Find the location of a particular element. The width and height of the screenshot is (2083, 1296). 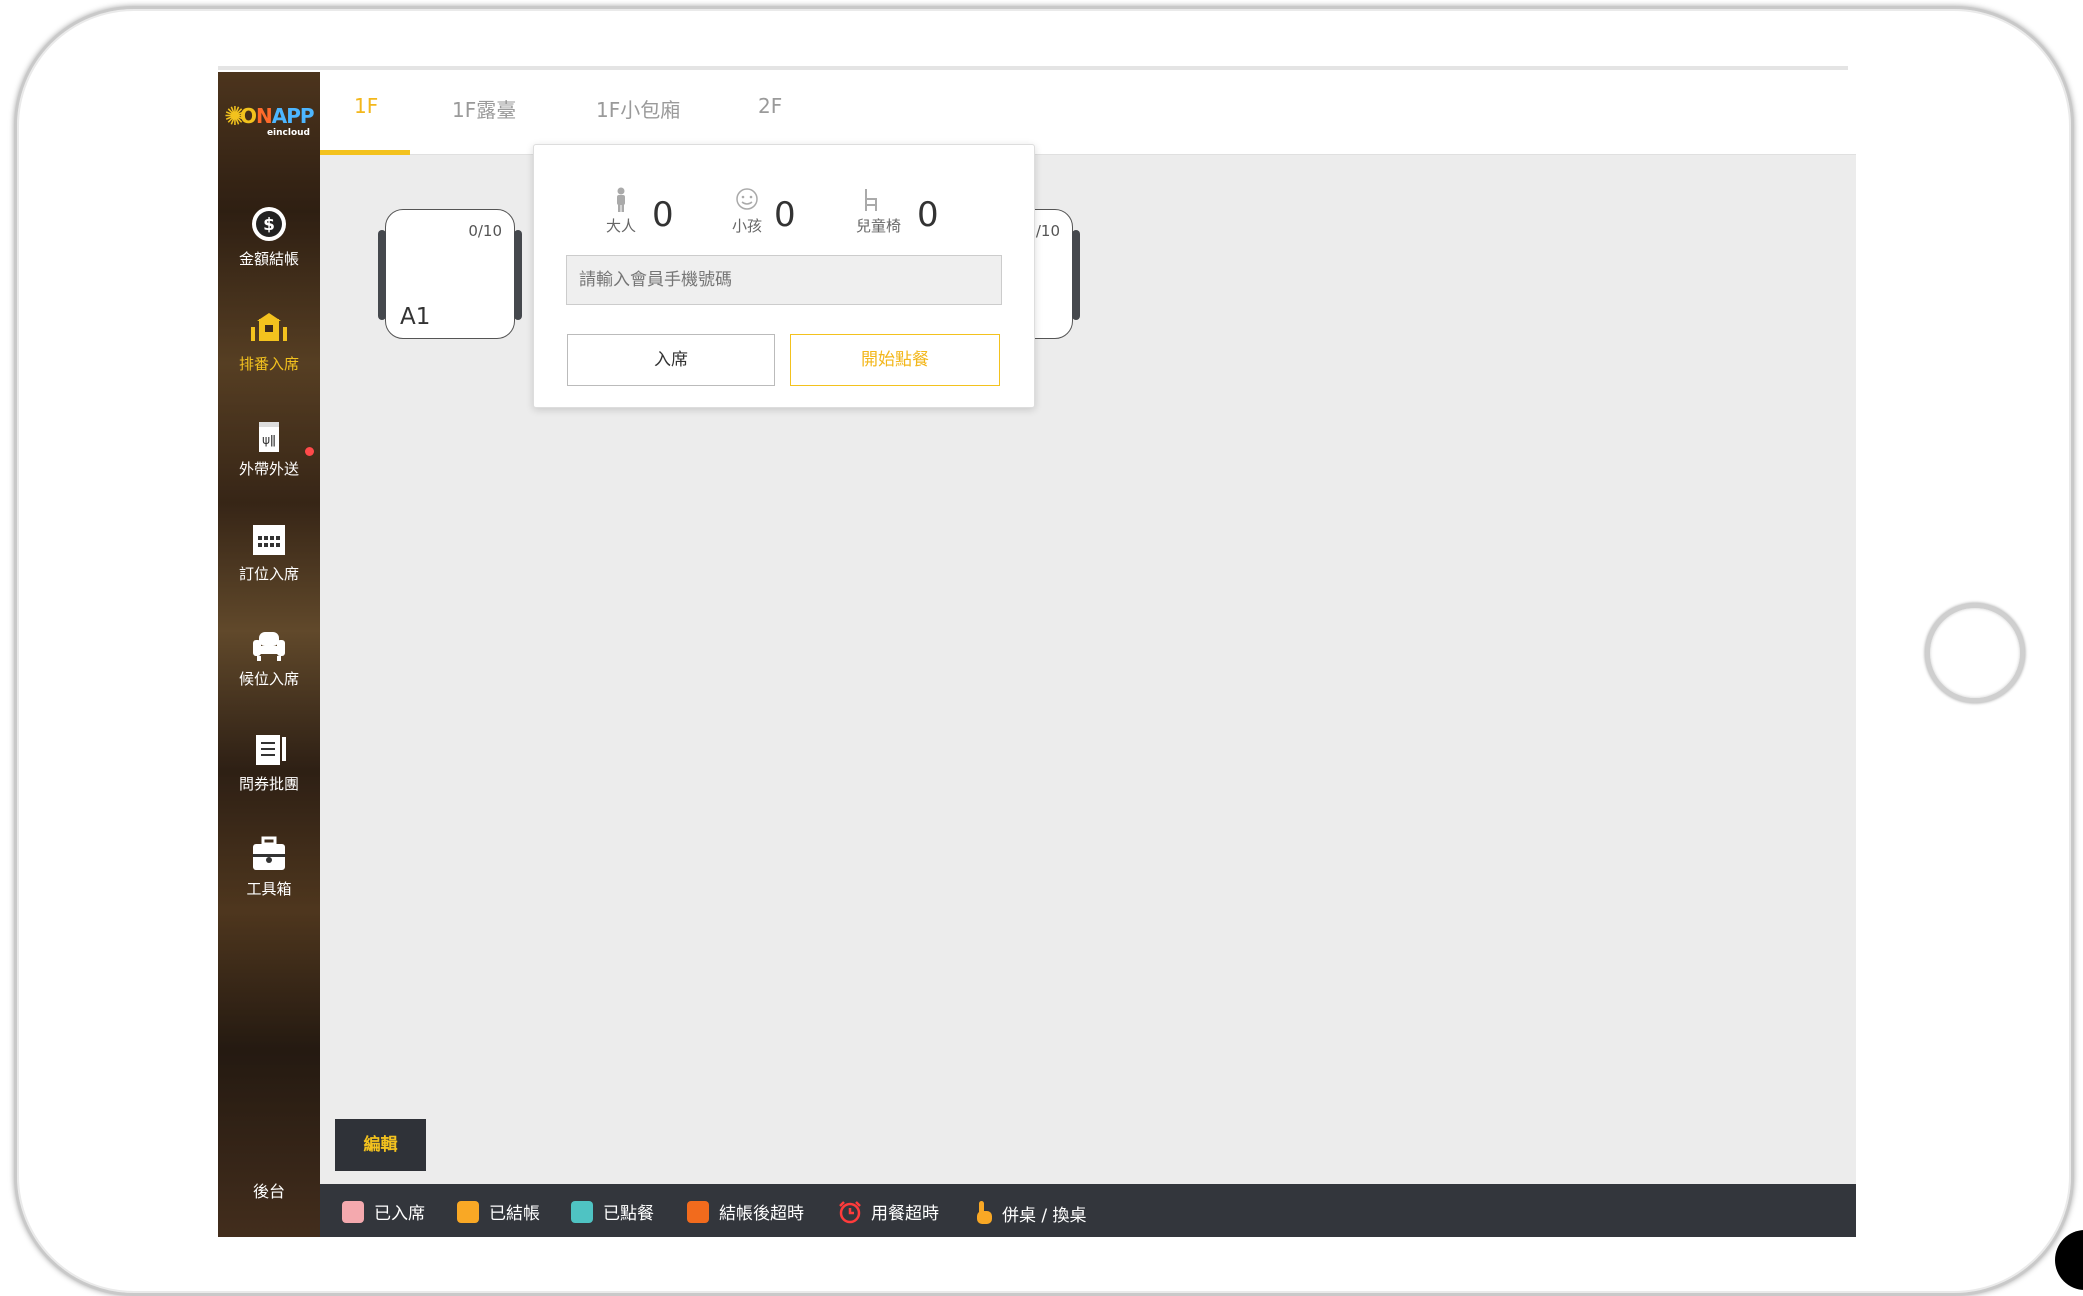

legend-dining-overtime: 用餐超時 is located at coordinates (888, 1211).